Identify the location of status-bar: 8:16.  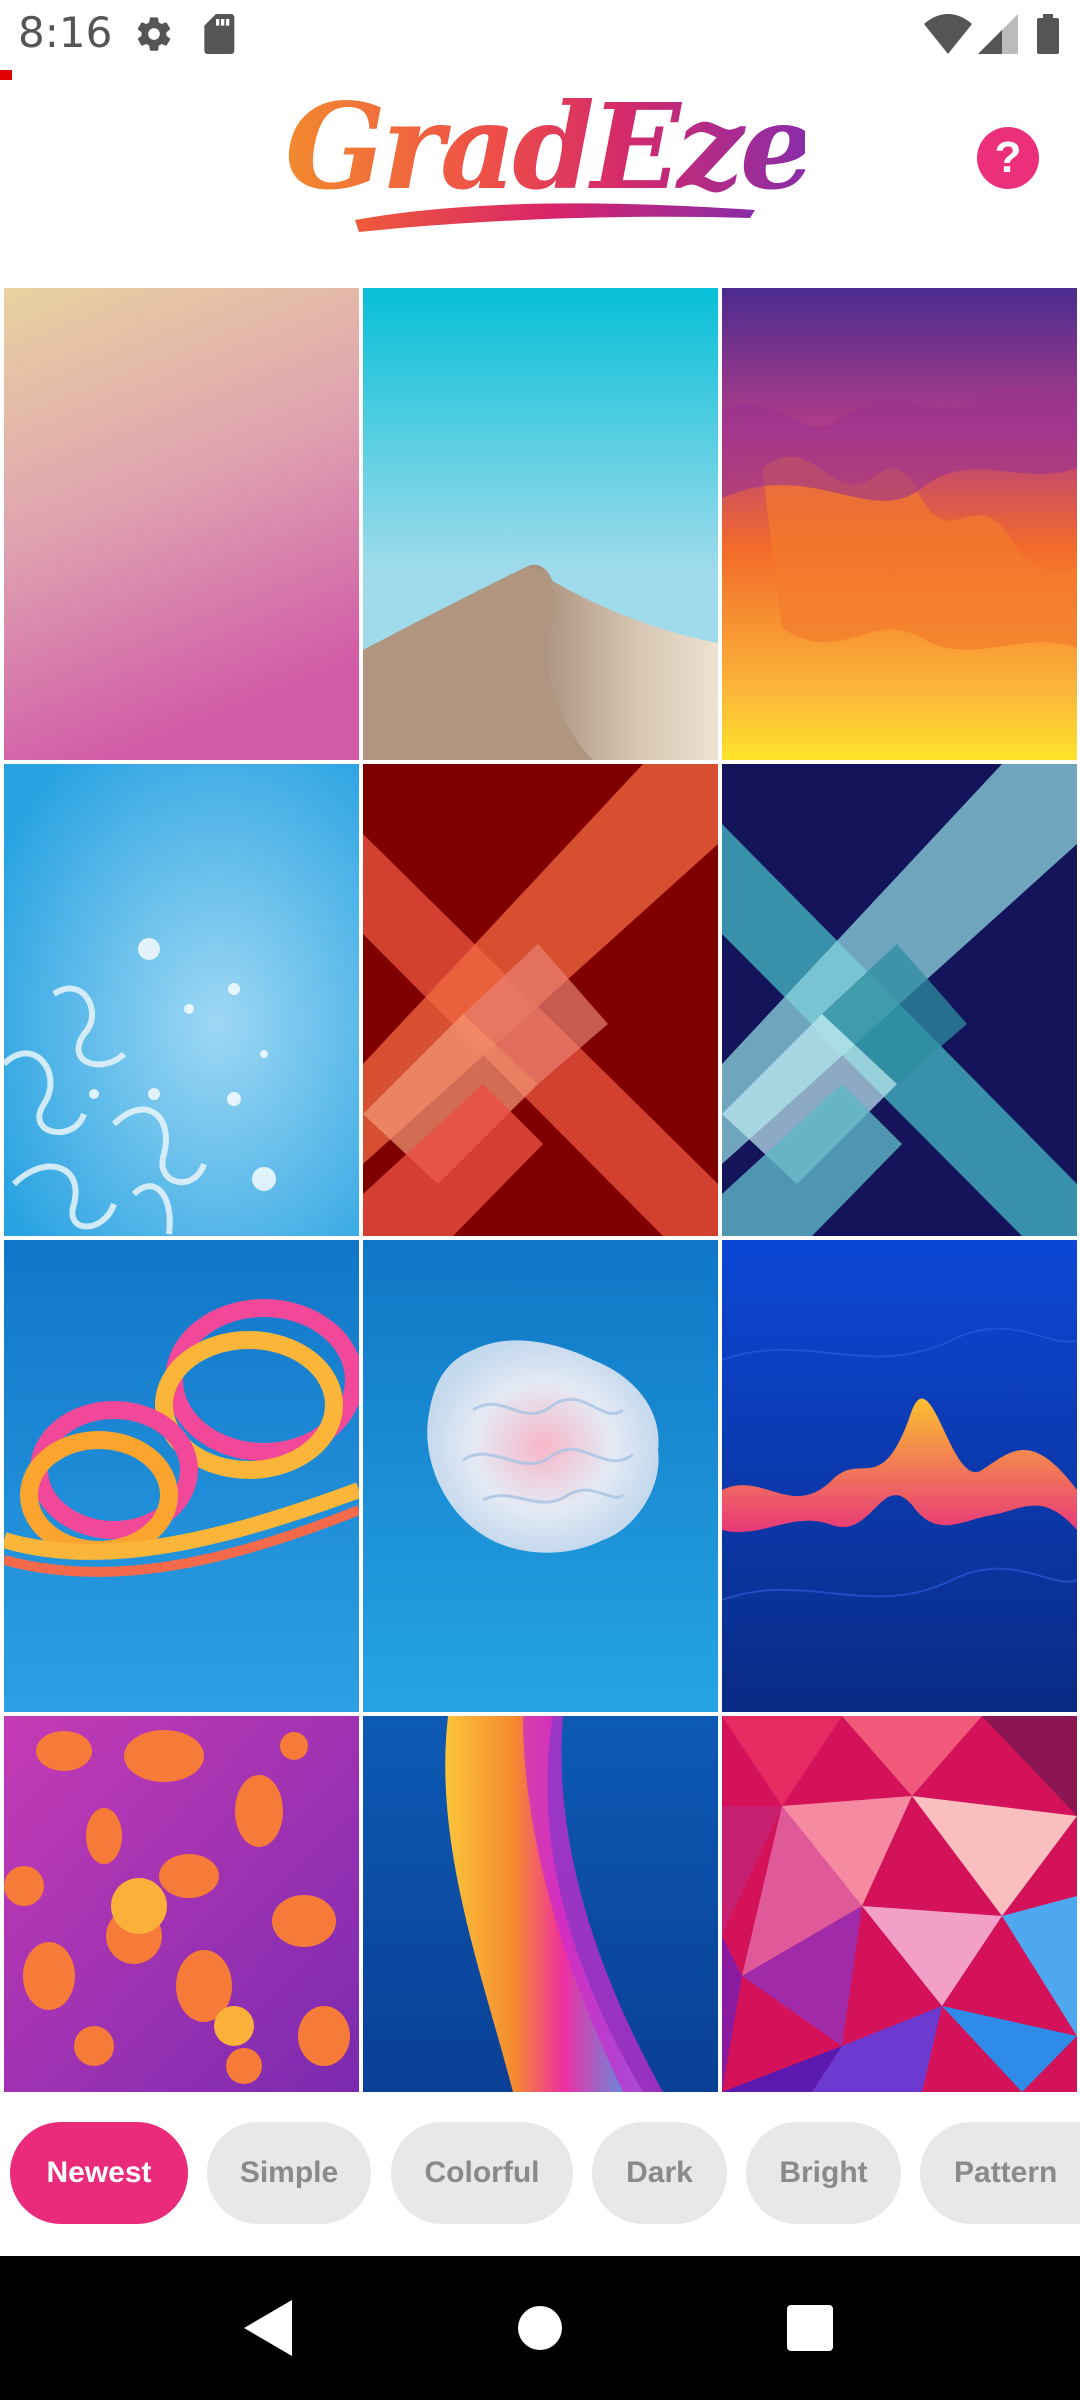
(540, 36).